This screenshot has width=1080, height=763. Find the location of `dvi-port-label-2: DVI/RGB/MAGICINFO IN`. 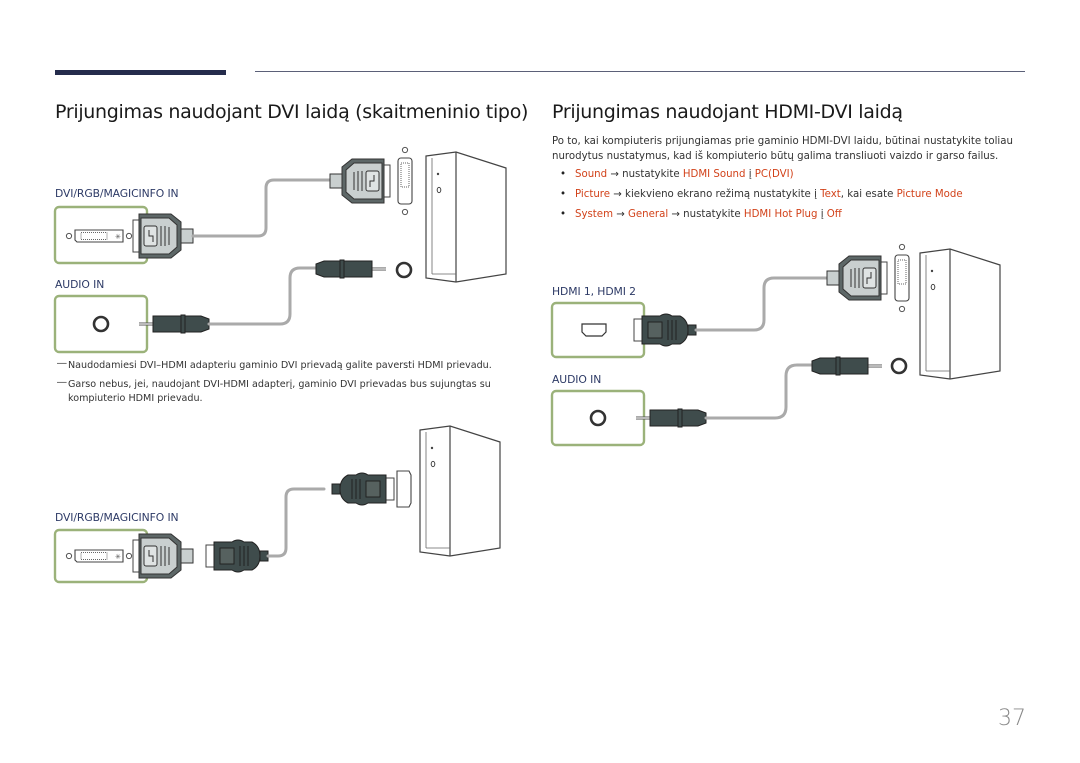

dvi-port-label-2: DVI/RGB/MAGICINFO IN is located at coordinates (117, 517).